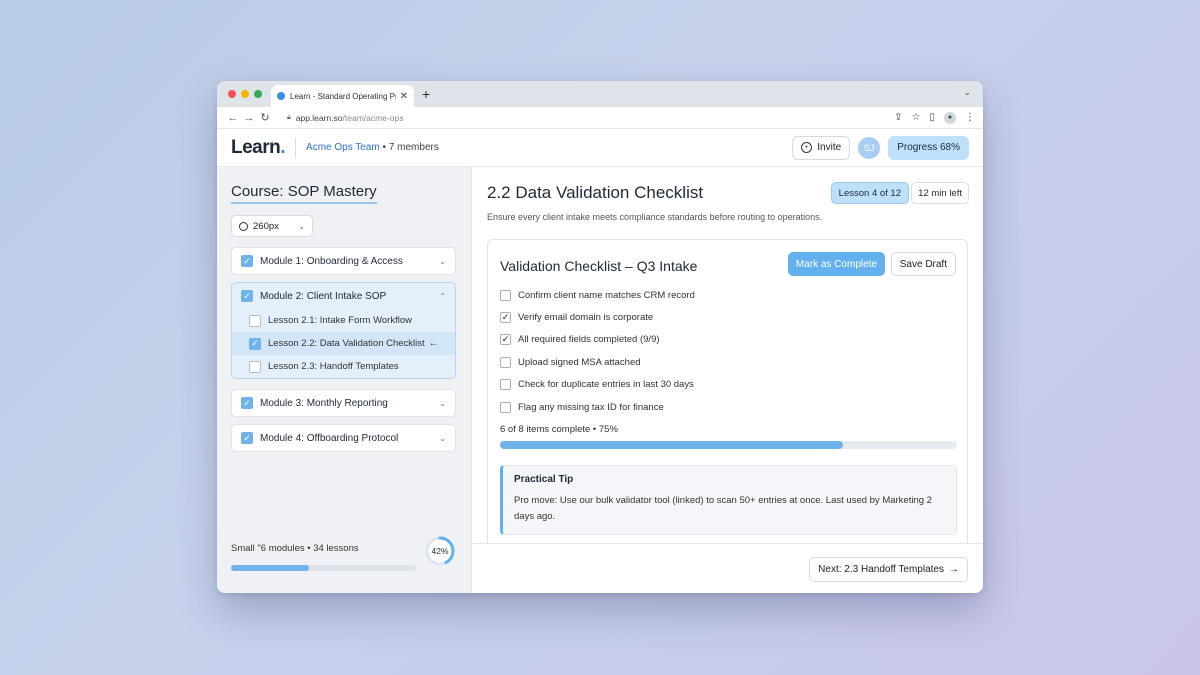 Image resolution: width=1200 pixels, height=675 pixels. Describe the element at coordinates (869, 147) in the screenshot. I see `user-avatar: SJ` at that location.